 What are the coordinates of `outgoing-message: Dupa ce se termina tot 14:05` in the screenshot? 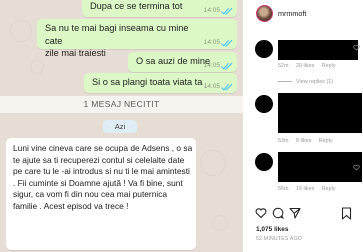 It's located at (159, 8).